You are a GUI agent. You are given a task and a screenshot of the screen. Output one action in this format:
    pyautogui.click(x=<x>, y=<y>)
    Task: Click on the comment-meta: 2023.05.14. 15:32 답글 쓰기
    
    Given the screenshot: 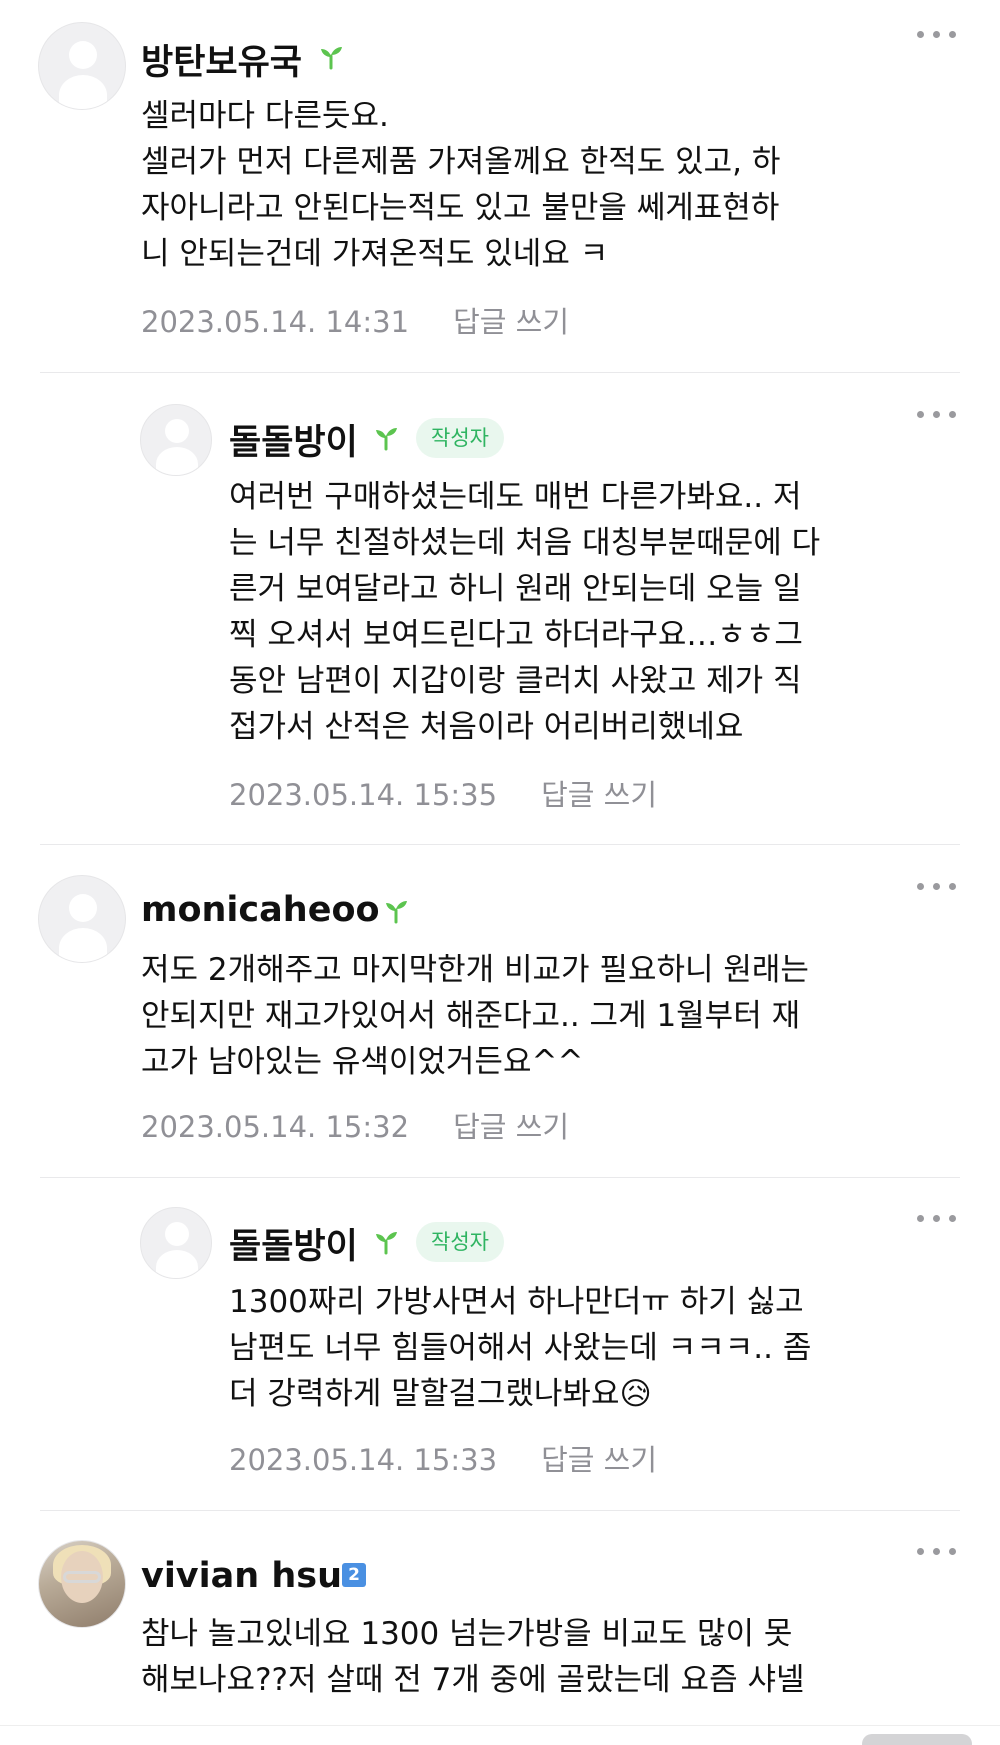 What is the action you would take?
    pyautogui.click(x=355, y=1125)
    